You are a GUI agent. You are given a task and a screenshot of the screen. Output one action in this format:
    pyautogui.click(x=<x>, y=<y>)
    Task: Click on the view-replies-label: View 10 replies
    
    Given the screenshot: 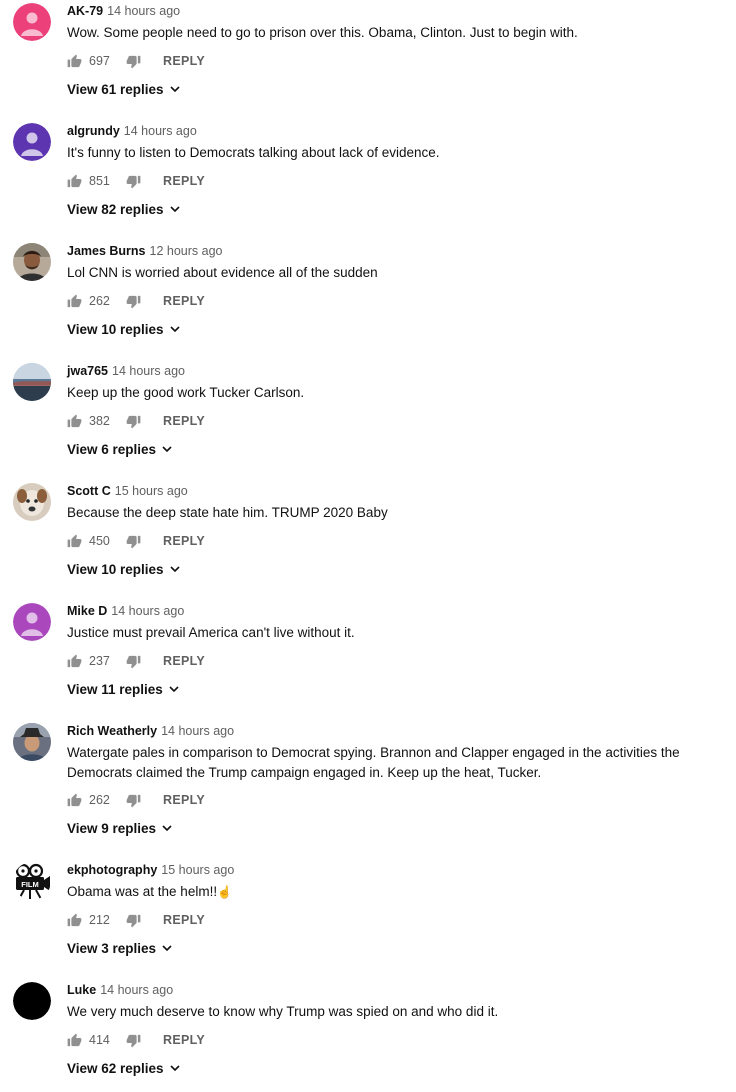 What is the action you would take?
    pyautogui.click(x=115, y=329)
    